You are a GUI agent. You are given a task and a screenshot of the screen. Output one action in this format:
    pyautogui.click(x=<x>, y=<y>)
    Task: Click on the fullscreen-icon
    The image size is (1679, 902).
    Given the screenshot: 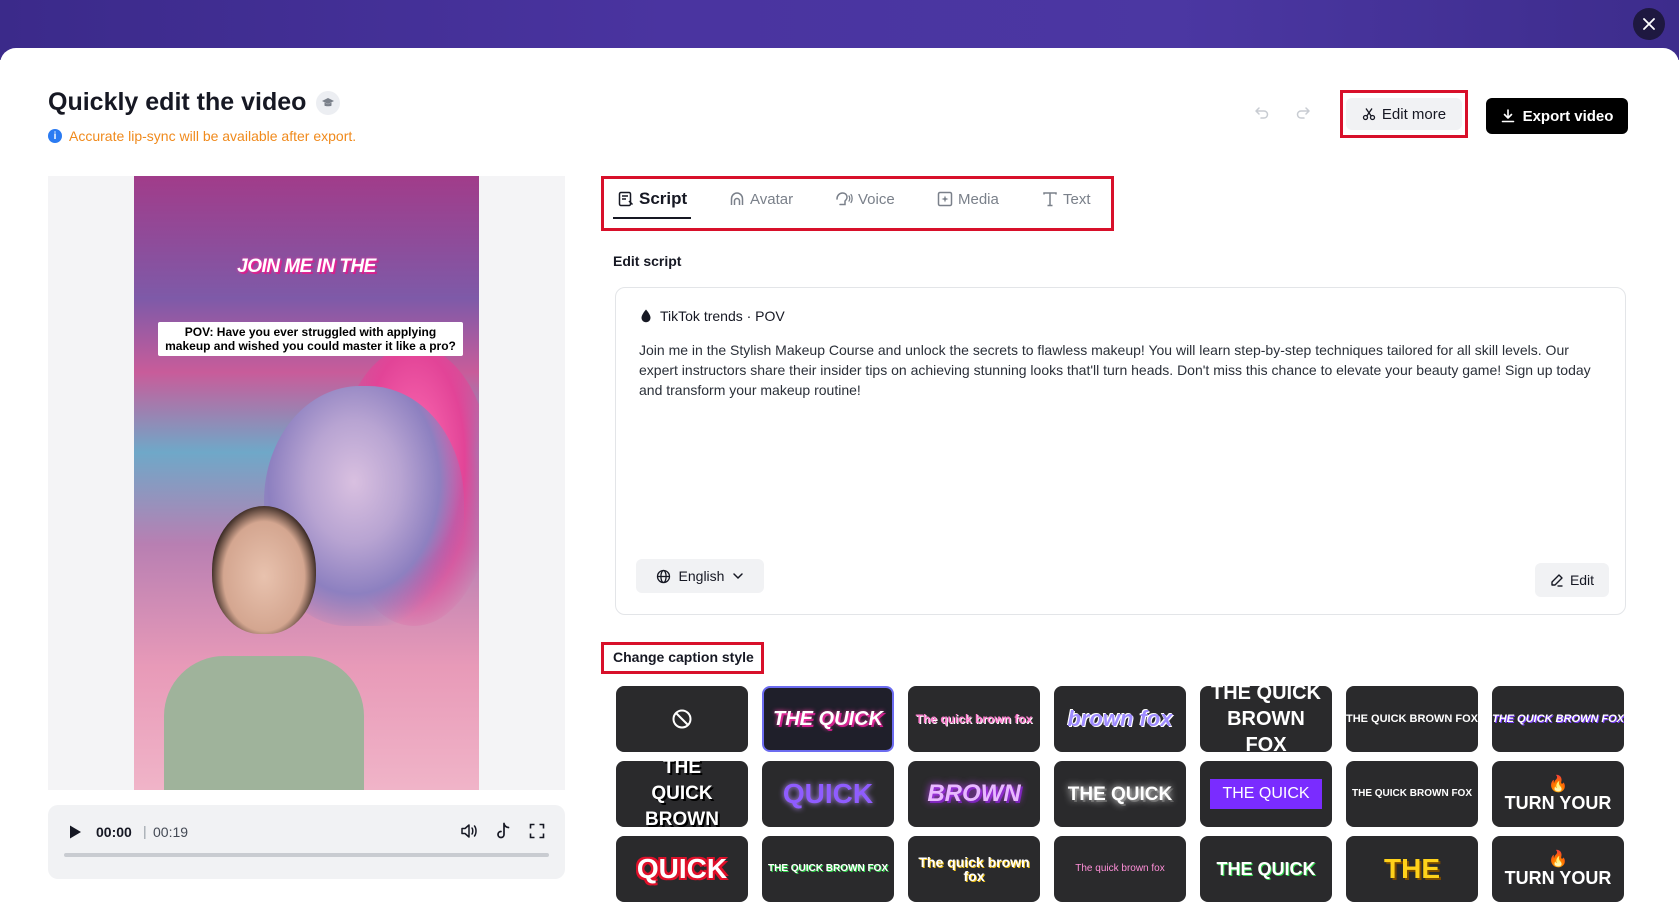 What is the action you would take?
    pyautogui.click(x=537, y=831)
    